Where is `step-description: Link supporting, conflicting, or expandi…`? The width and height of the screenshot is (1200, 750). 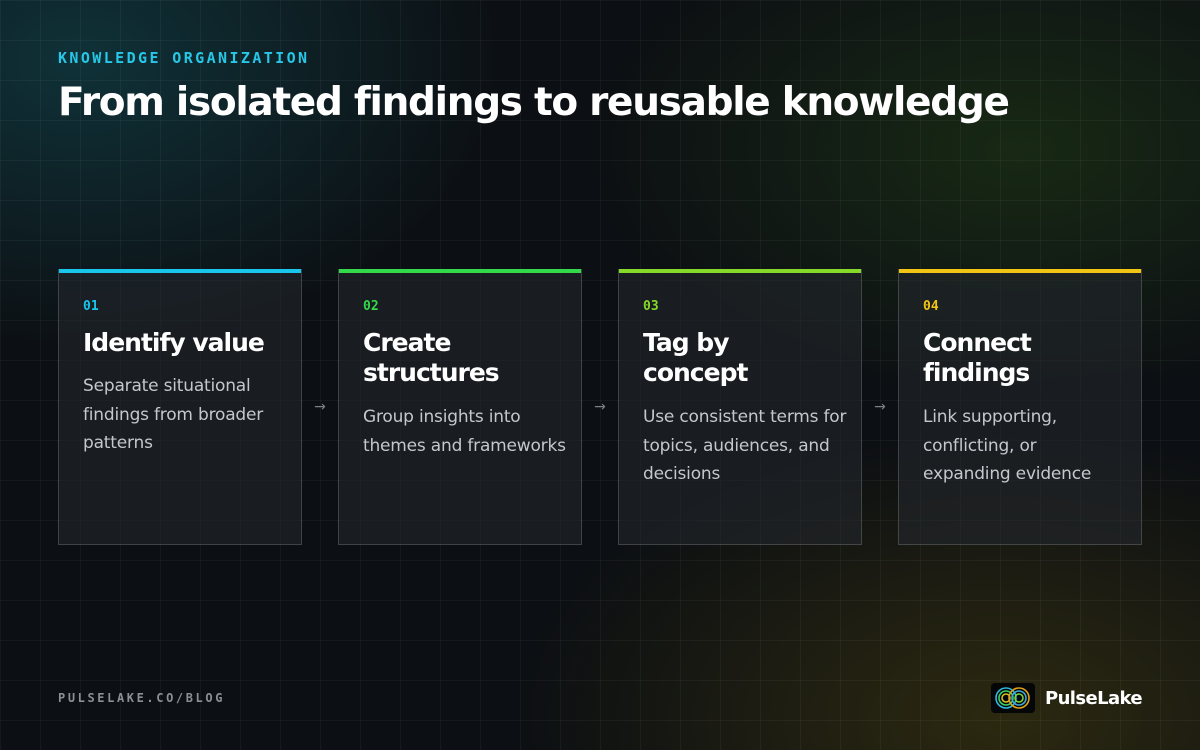 step-description: Link supporting, conflicting, or expandi… is located at coordinates (1007, 445).